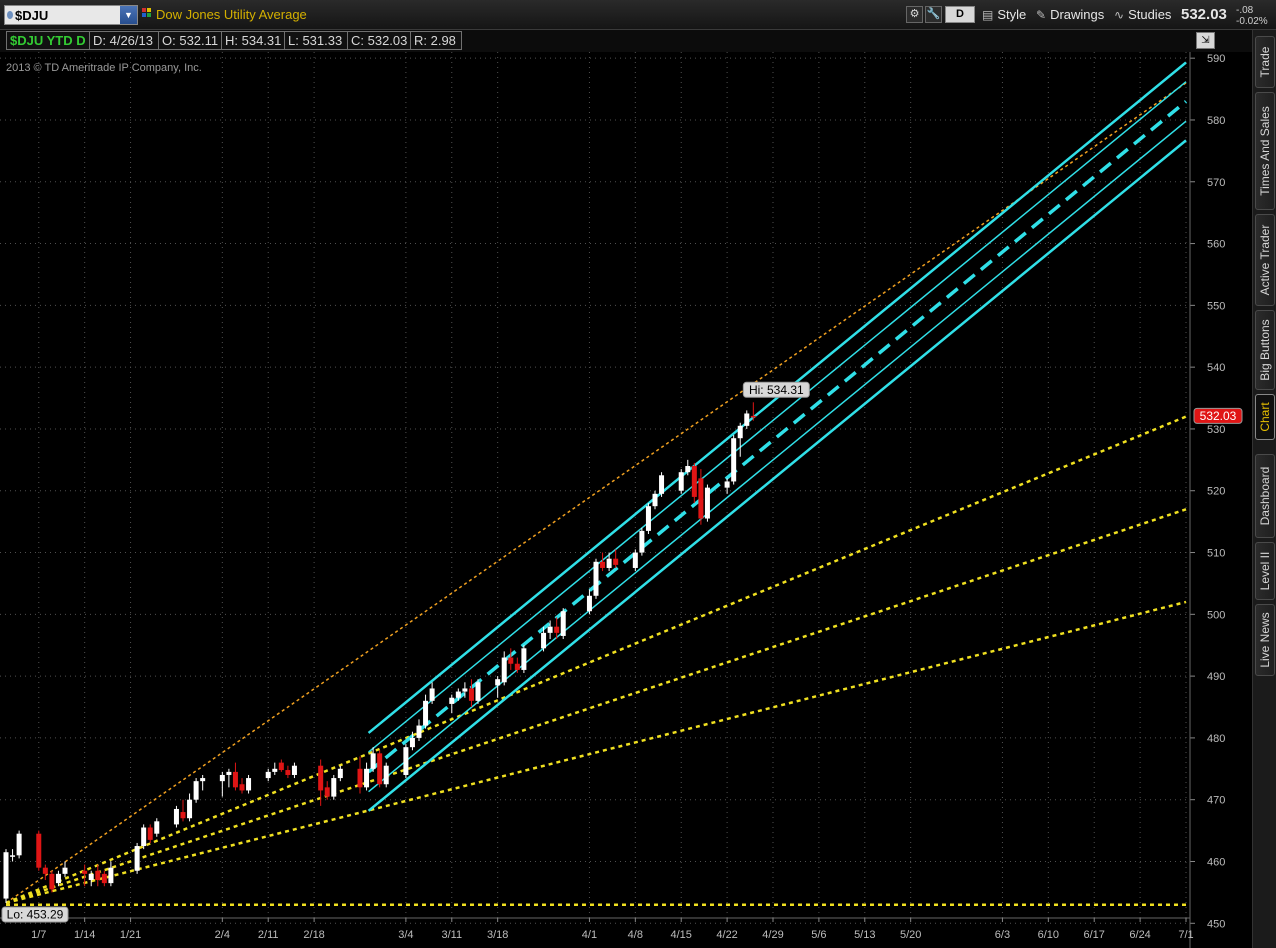  Describe the element at coordinates (1265, 62) in the screenshot. I see `tab-trade: Trade` at that location.